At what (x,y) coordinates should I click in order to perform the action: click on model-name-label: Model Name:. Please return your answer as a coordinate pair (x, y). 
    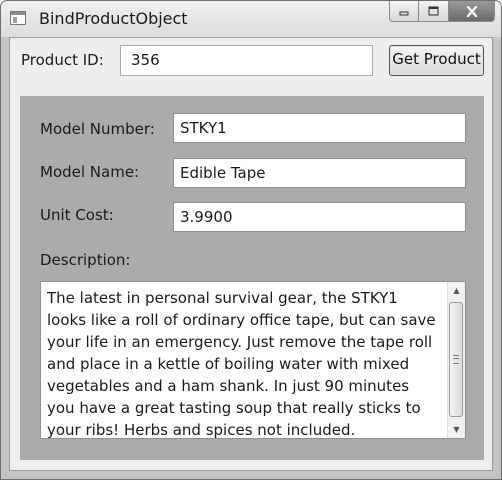
    Looking at the image, I should click on (90, 172).